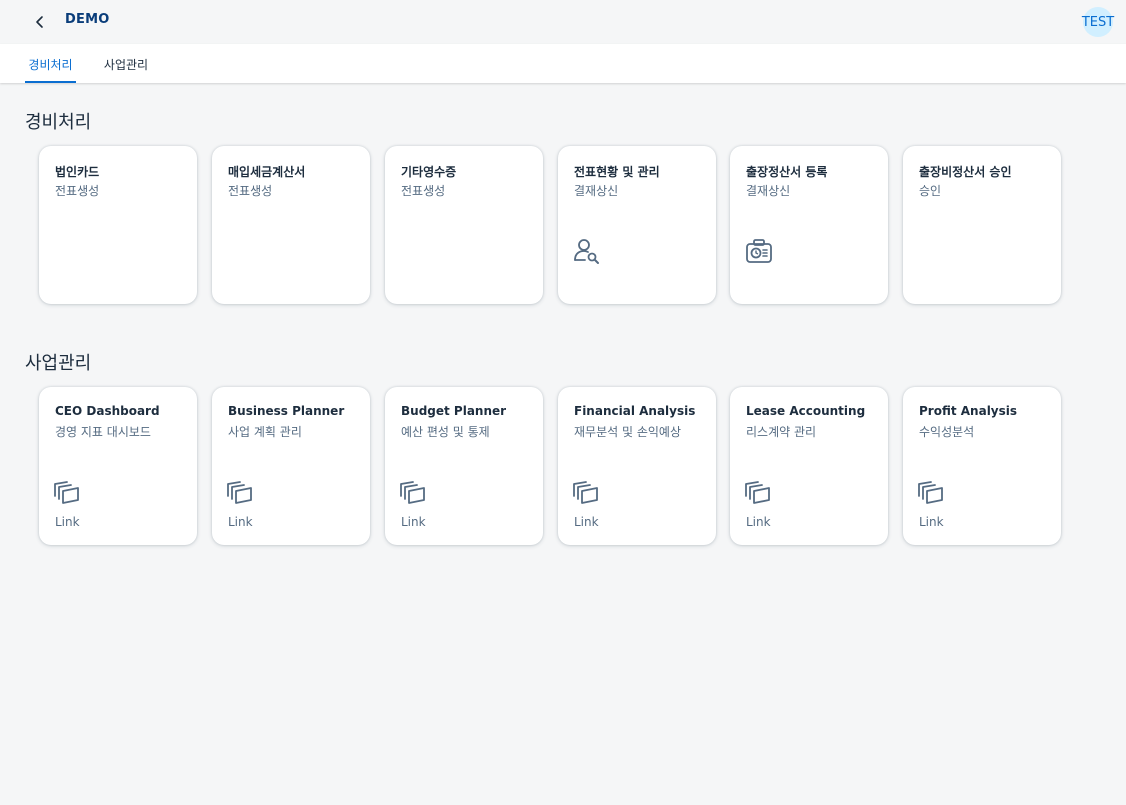 The height and width of the screenshot is (805, 1126). What do you see at coordinates (637, 466) in the screenshot?
I see `tile-financial-analysis: Financial Analysis 재무분석 및 손익예상 Link` at bounding box center [637, 466].